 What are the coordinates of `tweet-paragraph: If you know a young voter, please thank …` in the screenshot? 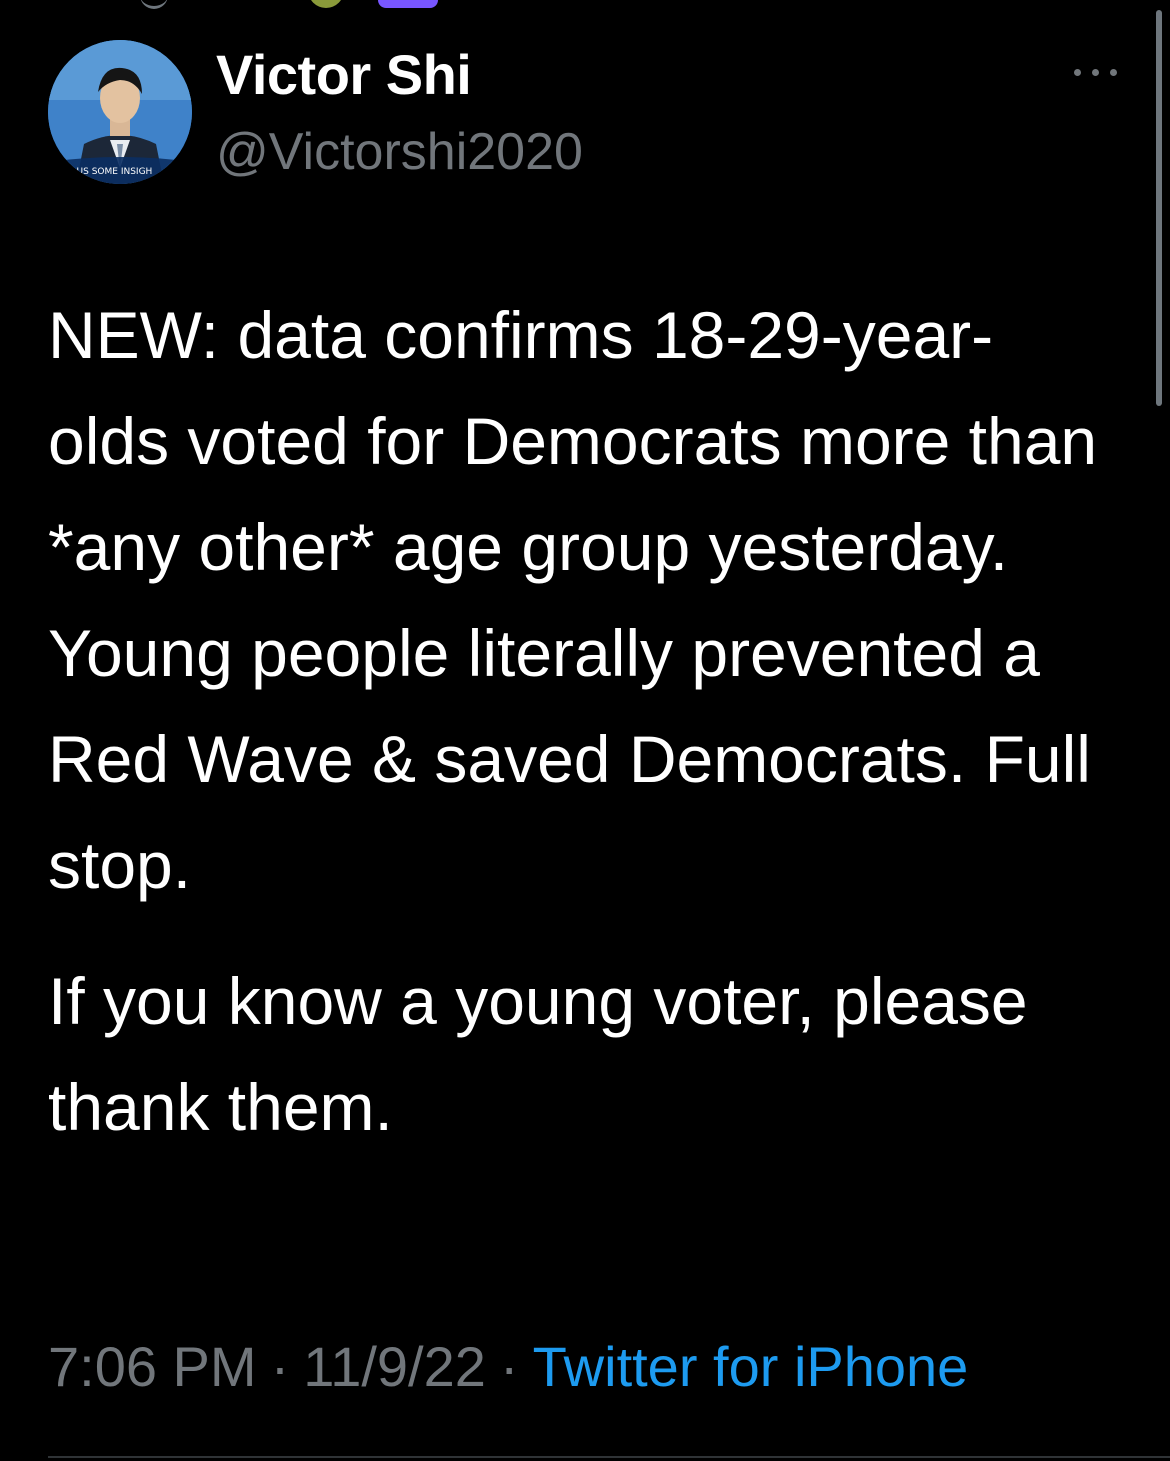 It's located at (538, 1054).